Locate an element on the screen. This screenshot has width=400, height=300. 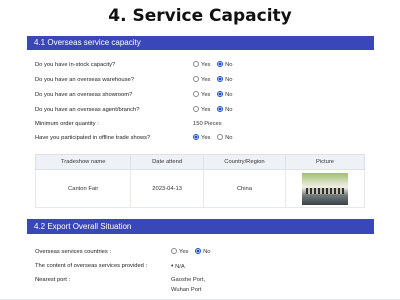
section-header-export-situation: 4.2 Export Overall Situation is located at coordinates (200, 226).